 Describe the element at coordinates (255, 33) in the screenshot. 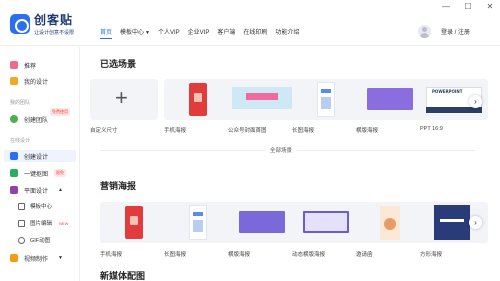

I see `nav-online-print: 在线印刷` at that location.